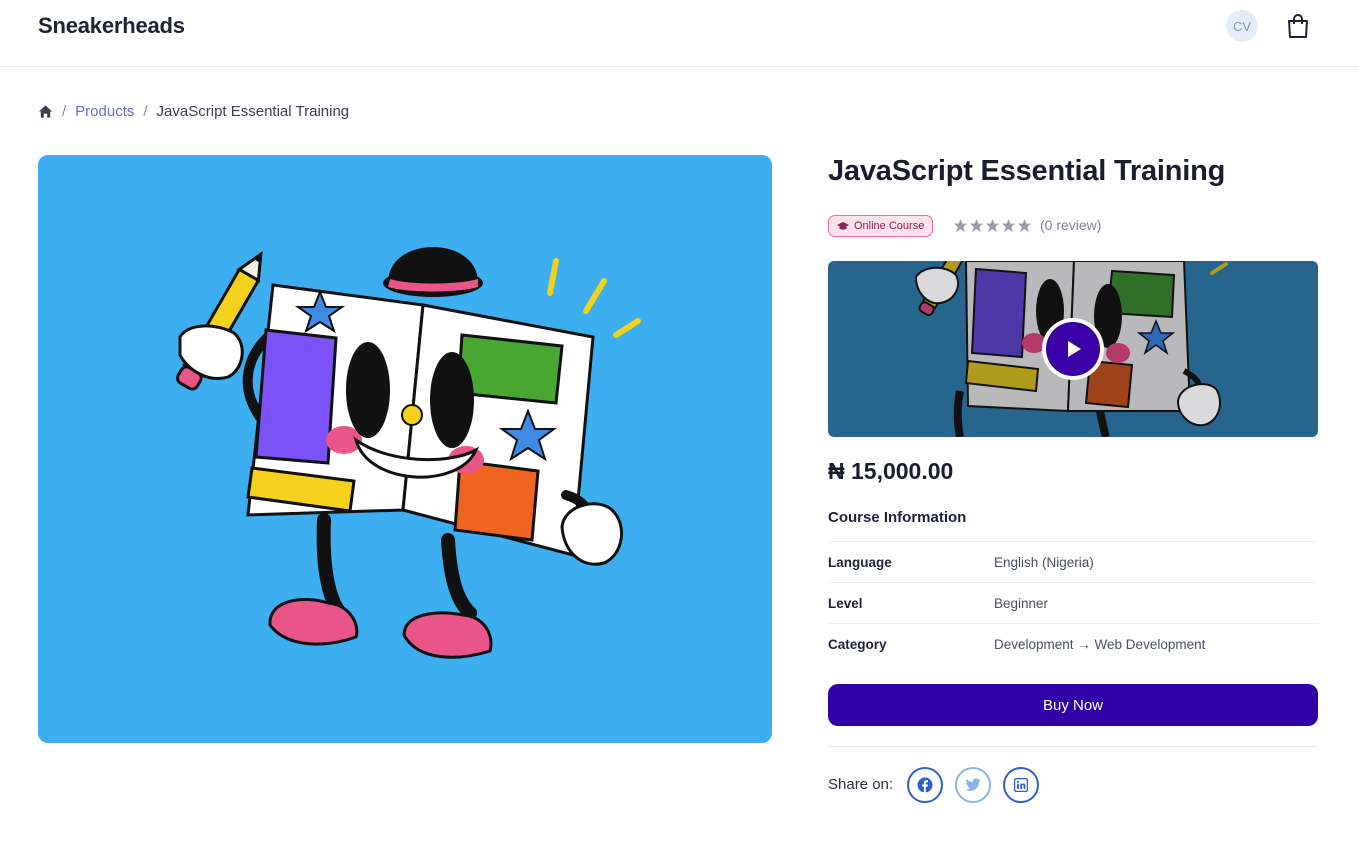  What do you see at coordinates (845, 603) in the screenshot?
I see `info-label: Level` at bounding box center [845, 603].